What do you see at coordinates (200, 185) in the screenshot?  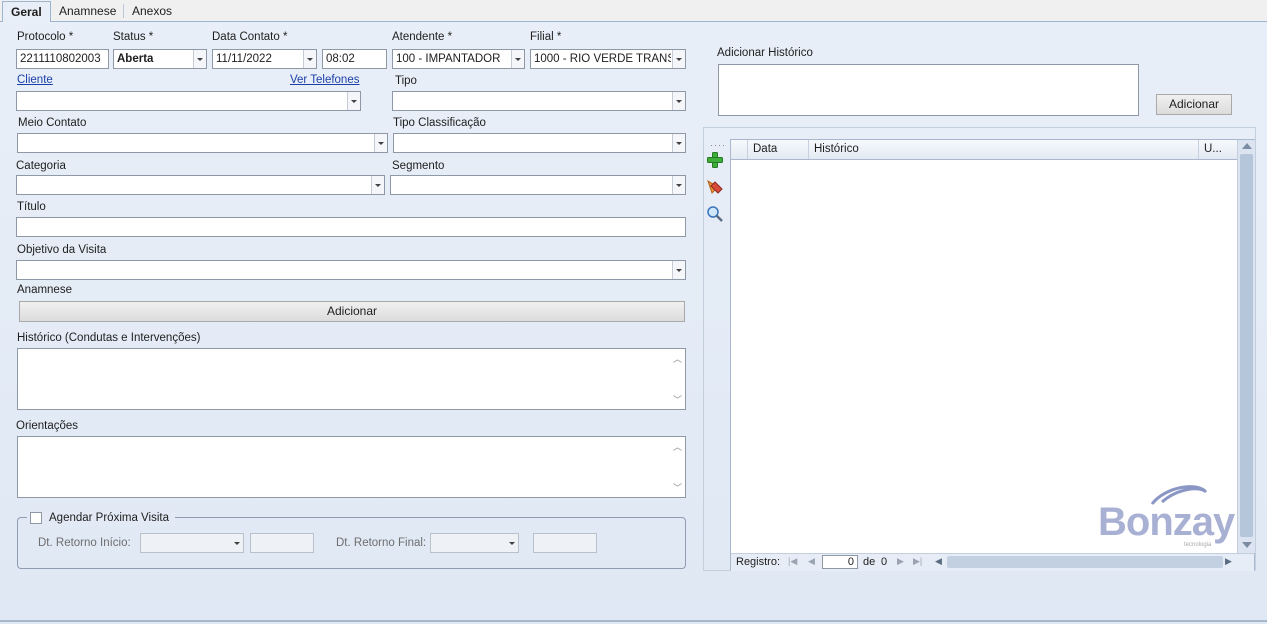 I see `categoria-select` at bounding box center [200, 185].